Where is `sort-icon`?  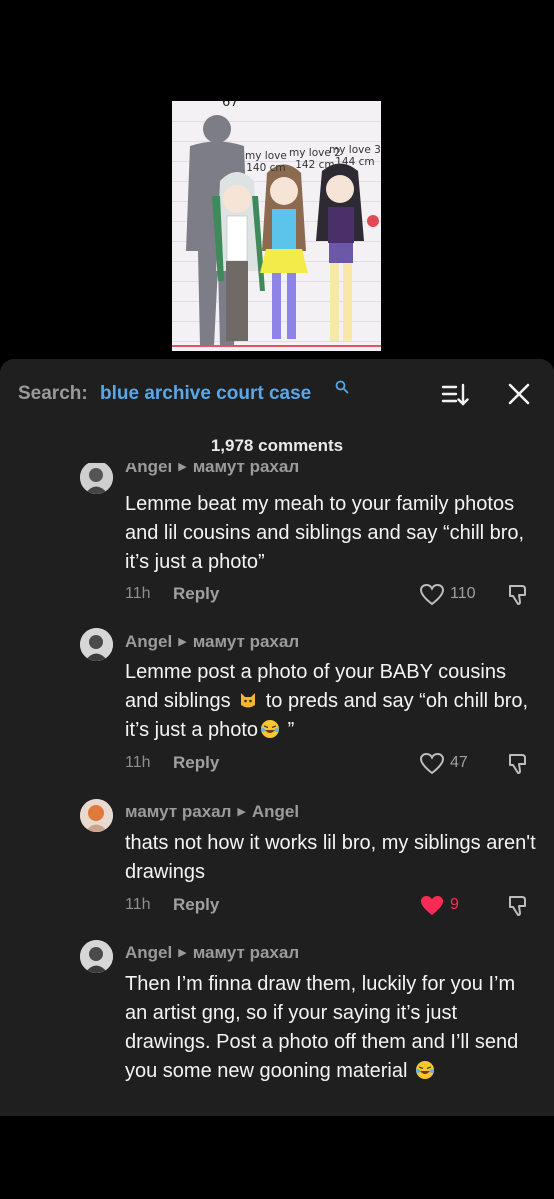
sort-icon is located at coordinates (455, 395).